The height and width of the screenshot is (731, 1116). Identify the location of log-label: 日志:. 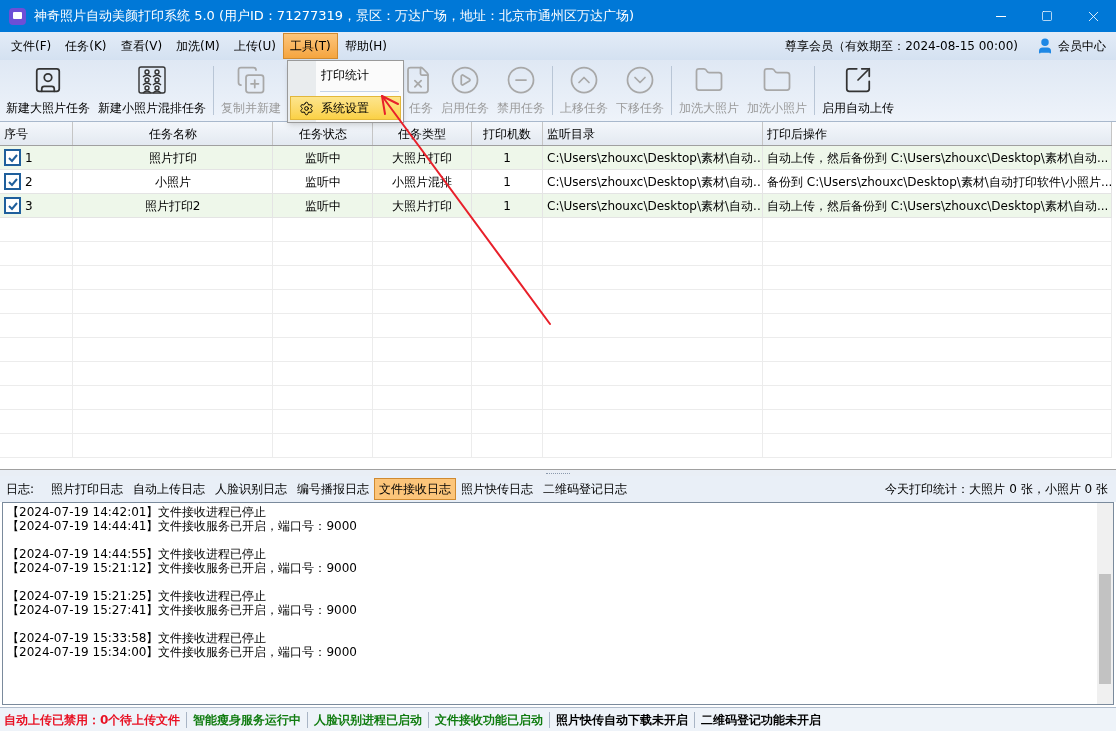
(20, 489).